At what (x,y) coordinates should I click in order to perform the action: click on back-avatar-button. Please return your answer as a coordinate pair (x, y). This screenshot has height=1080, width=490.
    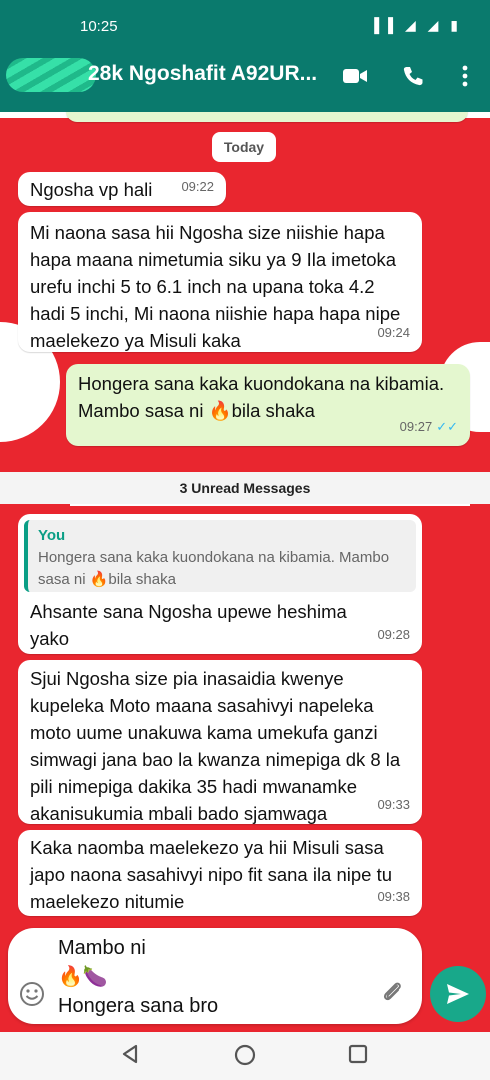
    Looking at the image, I should click on (51, 75).